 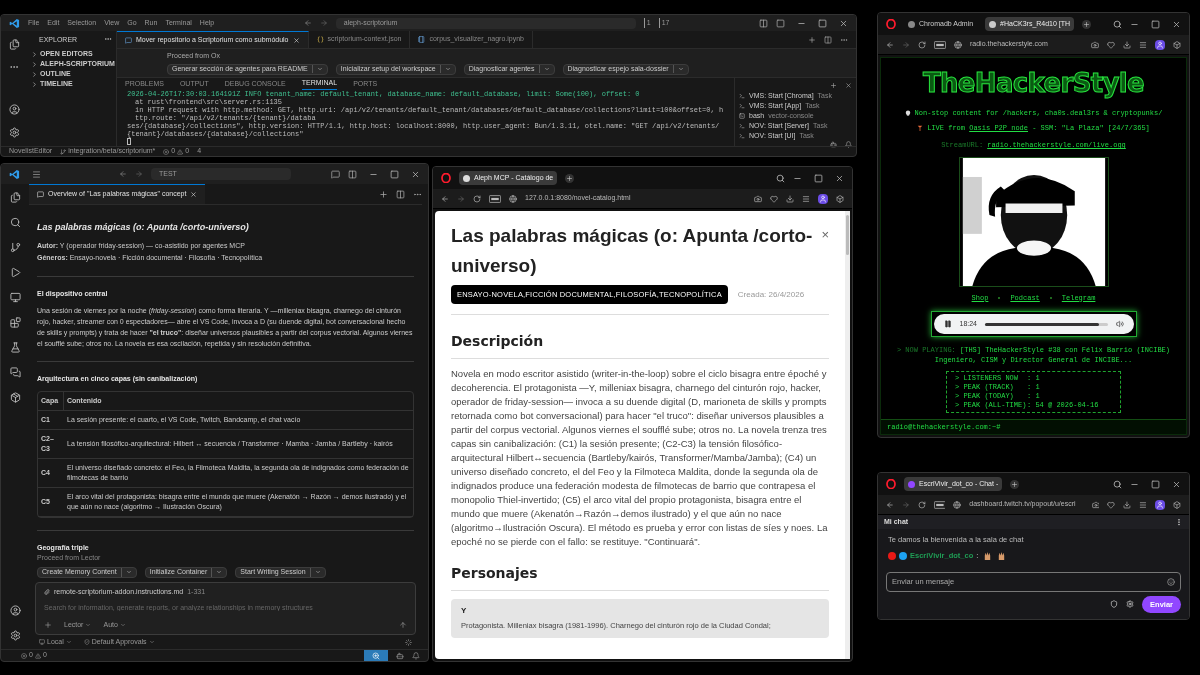 What do you see at coordinates (15, 347) in the screenshot?
I see `flask-icon` at bounding box center [15, 347].